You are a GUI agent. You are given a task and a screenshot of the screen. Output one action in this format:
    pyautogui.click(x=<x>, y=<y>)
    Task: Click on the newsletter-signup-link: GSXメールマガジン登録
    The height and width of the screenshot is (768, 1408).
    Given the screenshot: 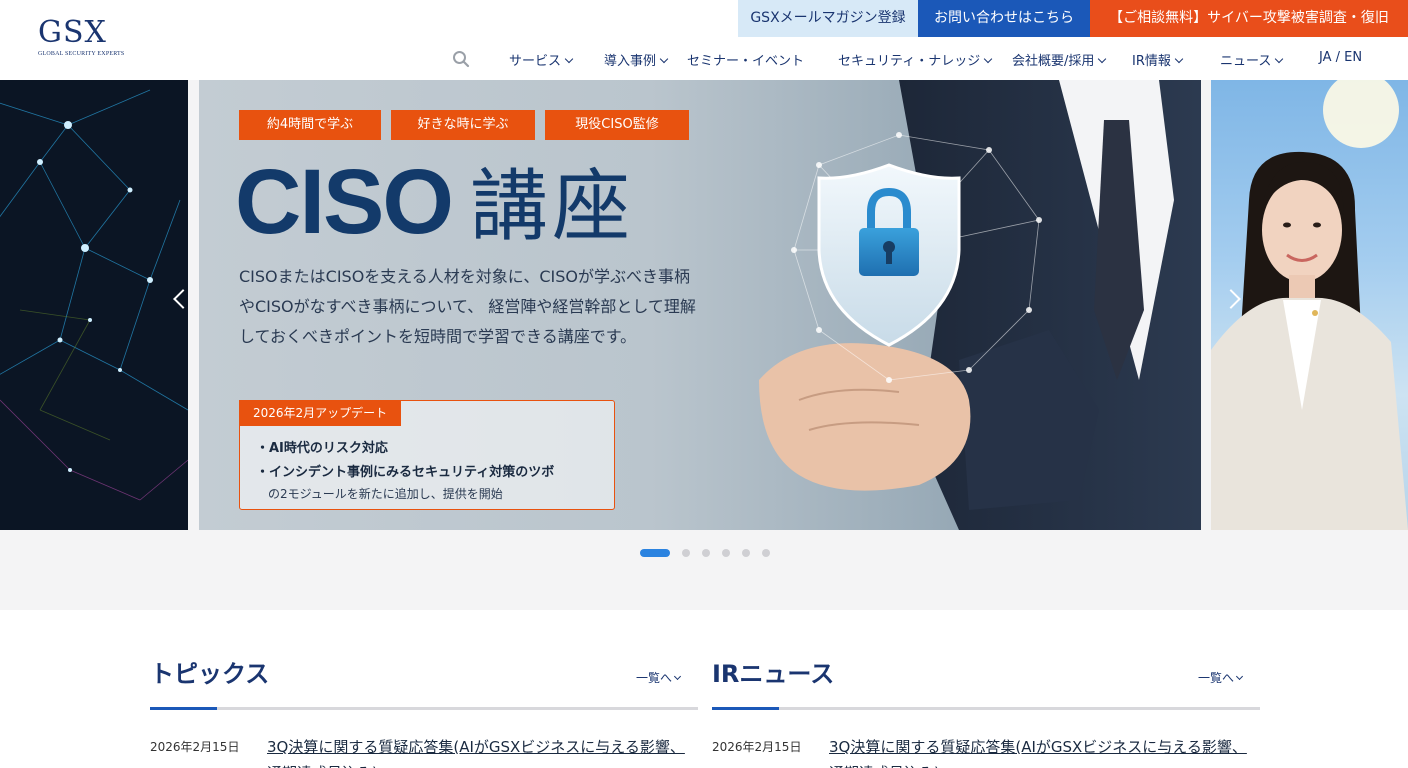 What is the action you would take?
    pyautogui.click(x=828, y=18)
    